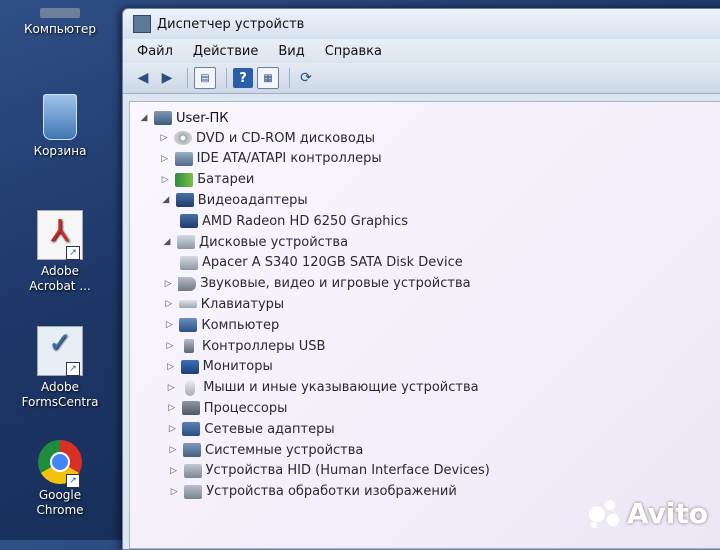 The image size is (720, 550). What do you see at coordinates (189, 221) in the screenshot?
I see `display-adapter-icon` at bounding box center [189, 221].